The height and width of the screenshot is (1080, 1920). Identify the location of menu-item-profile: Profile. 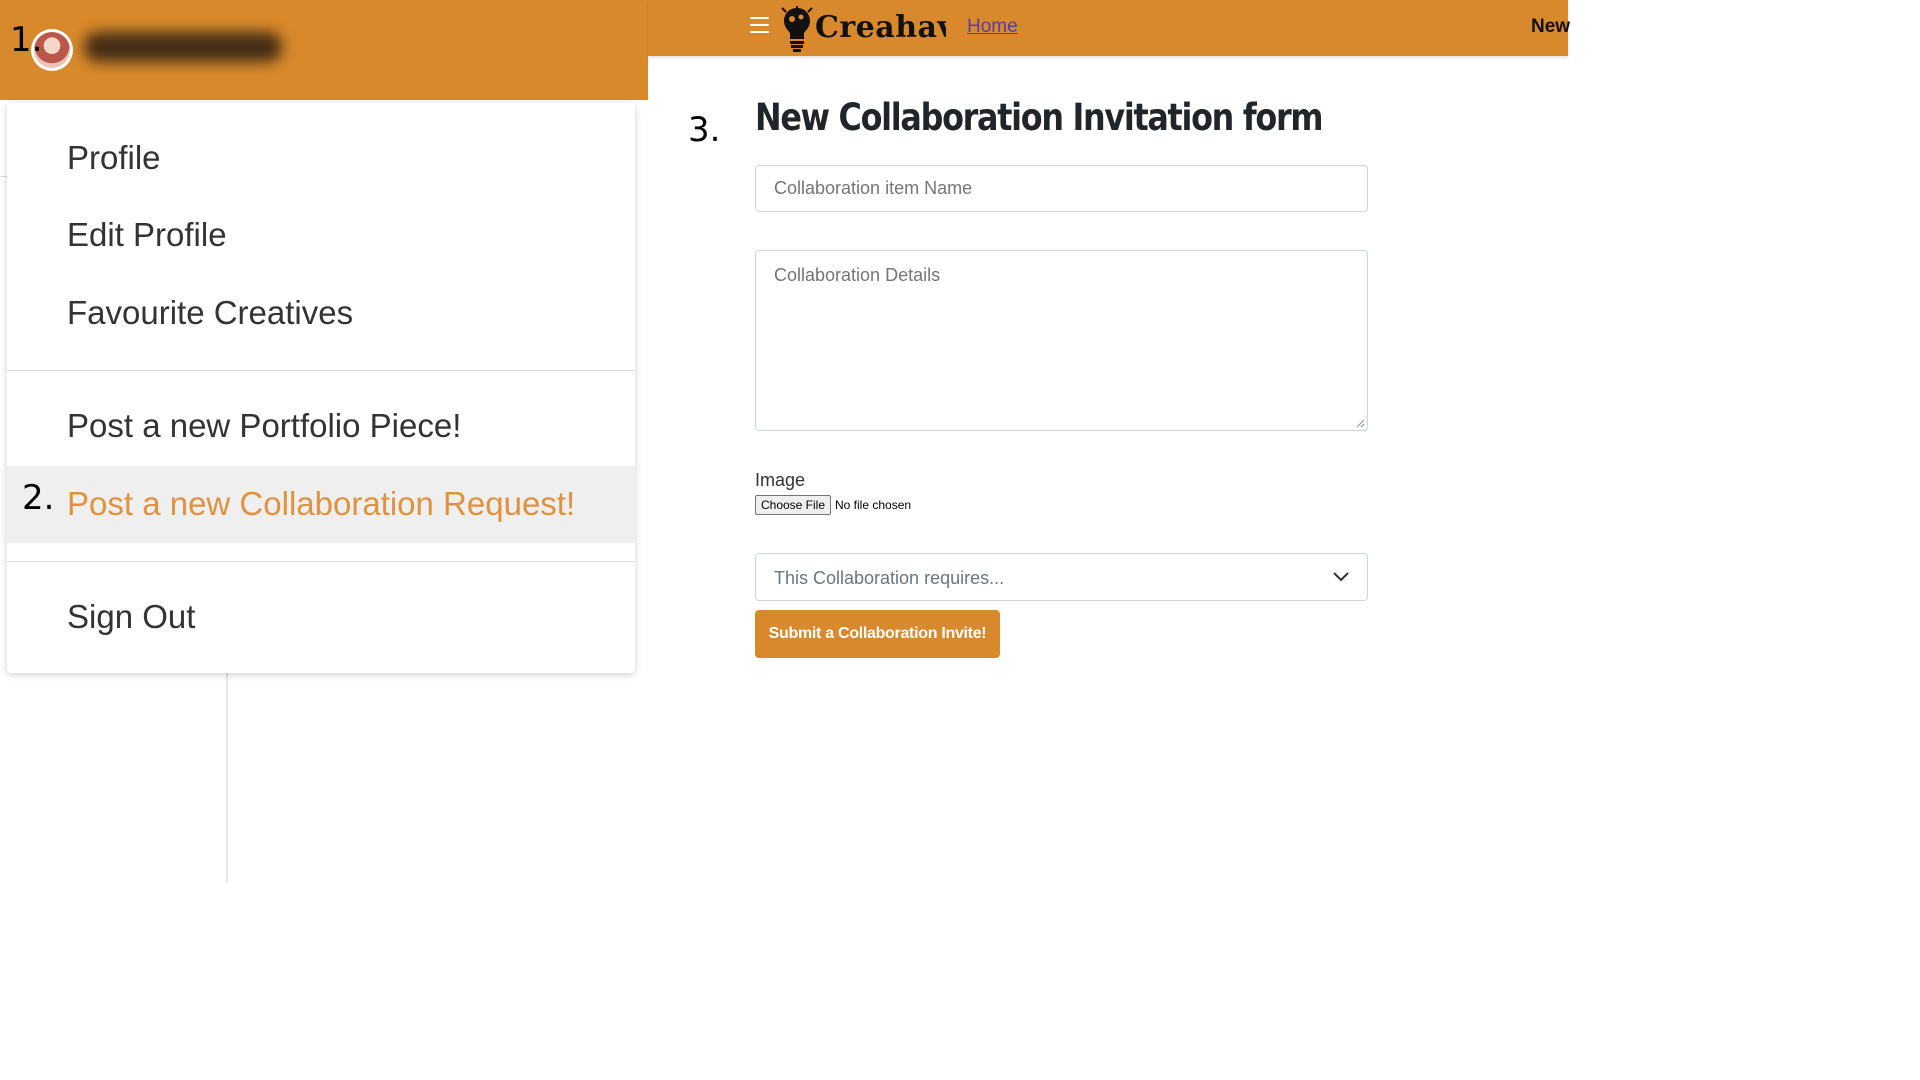
(321, 161).